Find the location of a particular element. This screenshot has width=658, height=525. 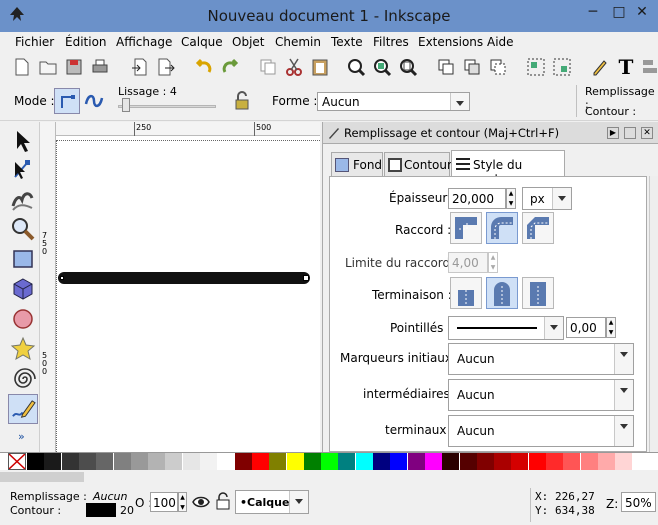

cut-icon is located at coordinates (294, 67).